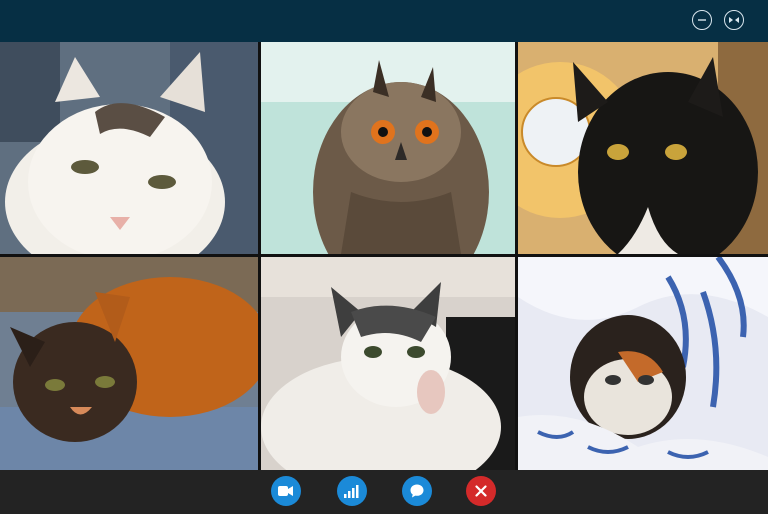 This screenshot has height=514, width=768. I want to click on participant-video-white-grey-cat, so click(388, 363).